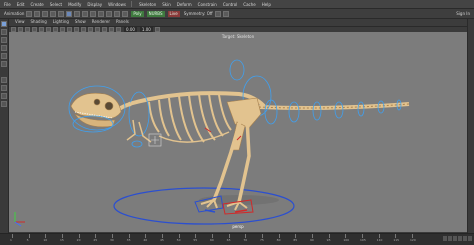 Image resolution: width=474 pixels, height=245 pixels. I want to click on lights-icon, so click(90, 29).